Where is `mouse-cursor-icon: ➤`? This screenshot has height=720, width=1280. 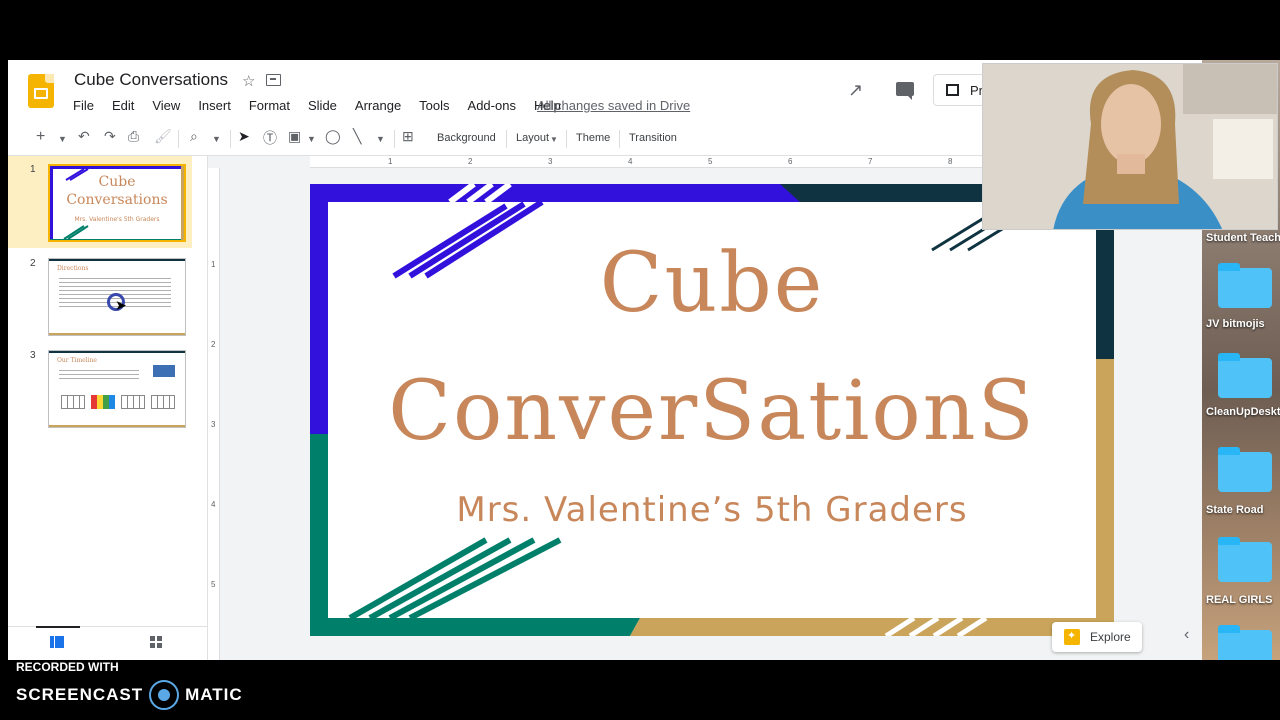 mouse-cursor-icon: ➤ is located at coordinates (121, 305).